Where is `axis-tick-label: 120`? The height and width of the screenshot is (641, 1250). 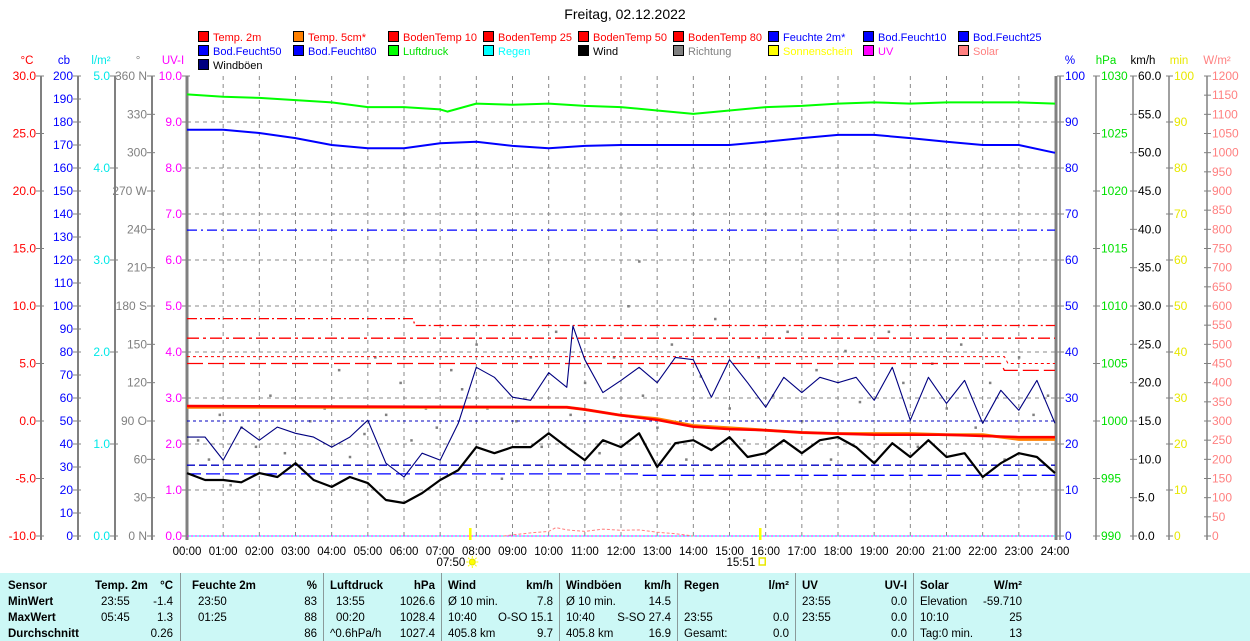 axis-tick-label: 120 is located at coordinates (63, 260).